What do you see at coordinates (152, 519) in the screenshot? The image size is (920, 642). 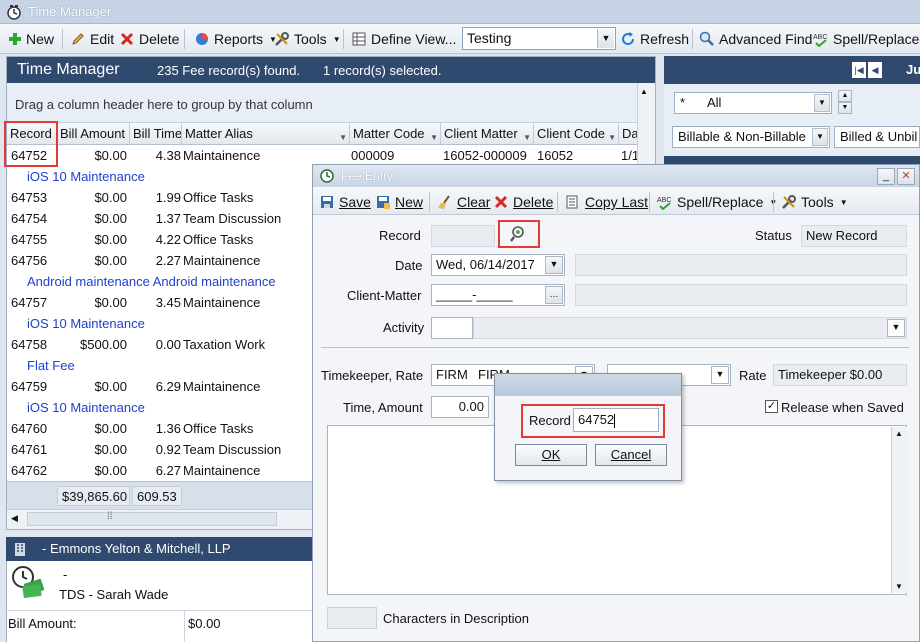 I see `scroll-thumb` at bounding box center [152, 519].